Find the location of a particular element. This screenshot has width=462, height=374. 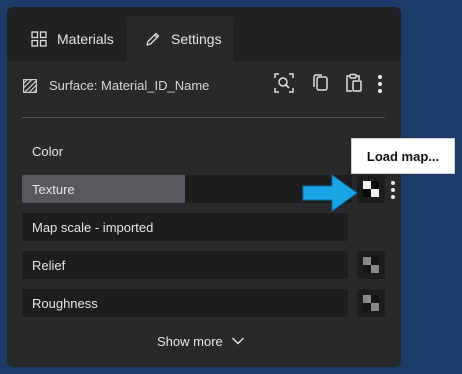

texture-map-icon is located at coordinates (371, 189).